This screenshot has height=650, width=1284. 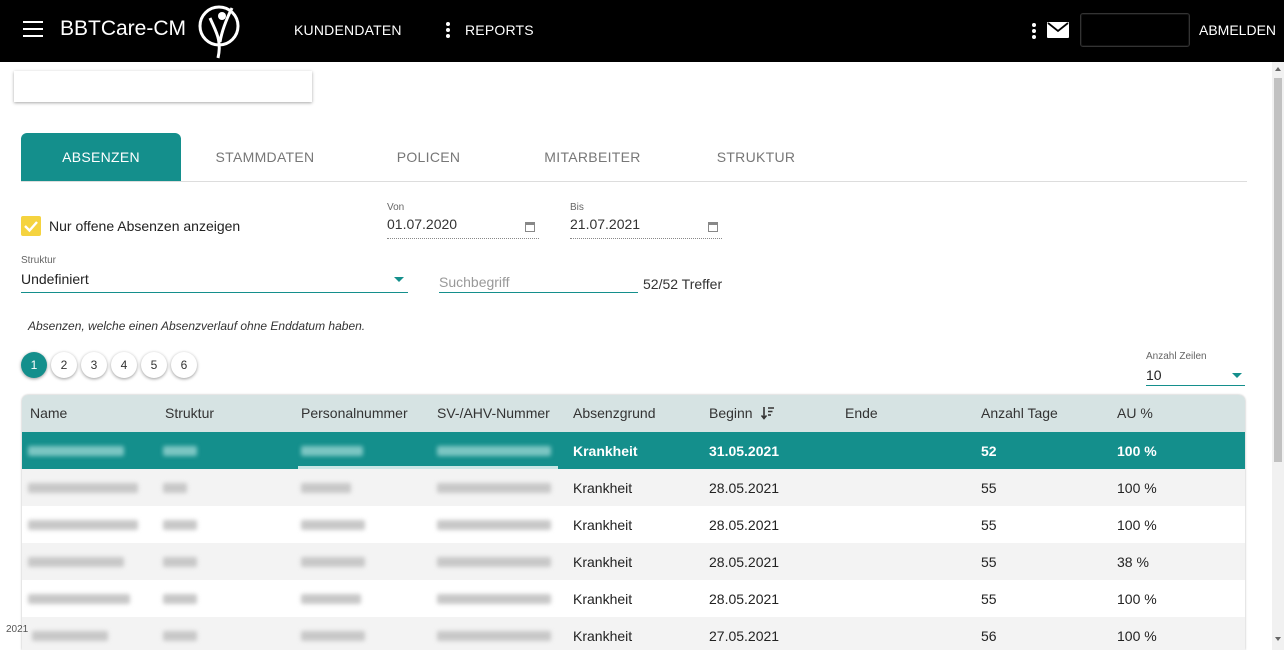 What do you see at coordinates (48, 413) in the screenshot?
I see `column-header-name: Name` at bounding box center [48, 413].